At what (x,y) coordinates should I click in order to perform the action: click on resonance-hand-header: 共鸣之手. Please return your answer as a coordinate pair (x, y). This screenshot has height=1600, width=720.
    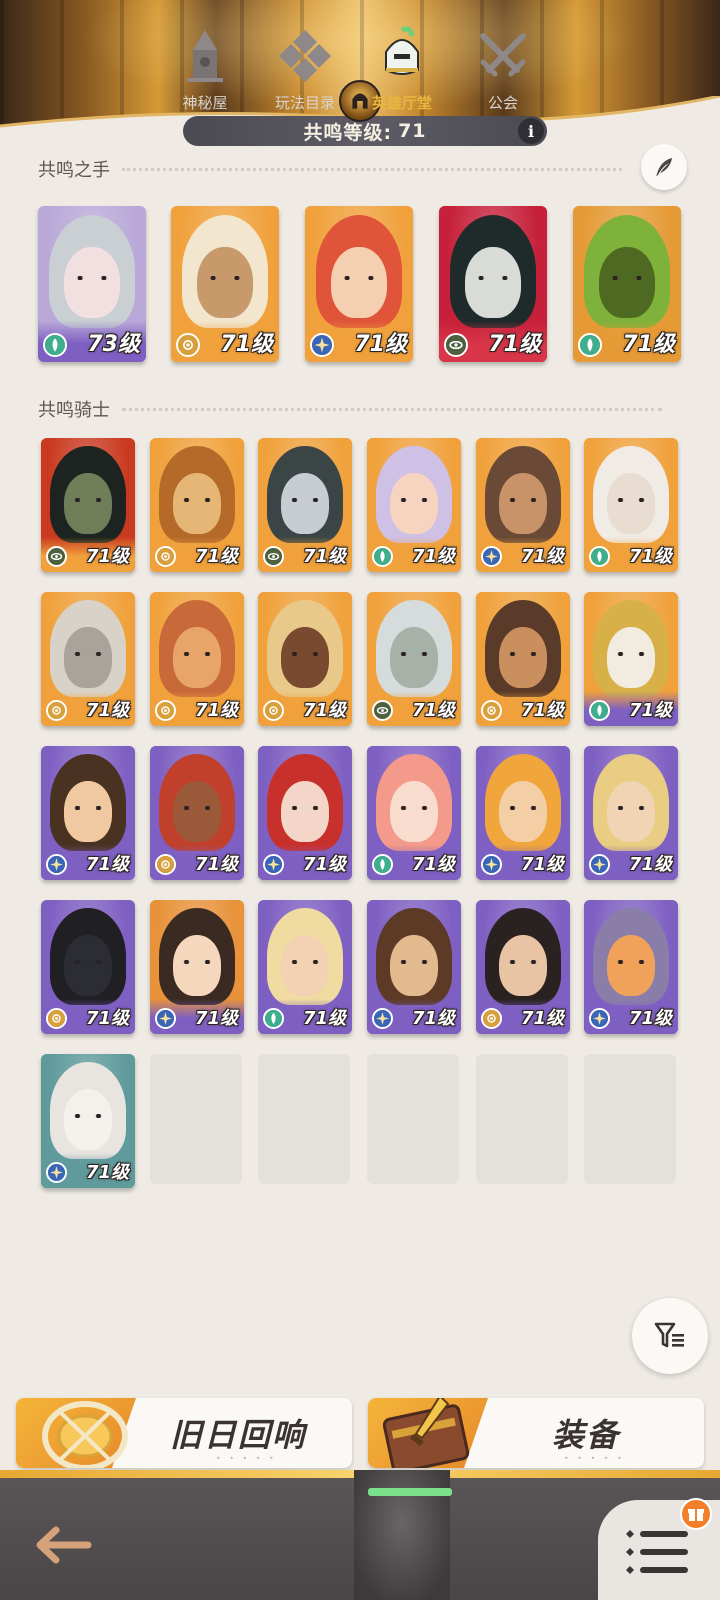
    Looking at the image, I should click on (330, 169).